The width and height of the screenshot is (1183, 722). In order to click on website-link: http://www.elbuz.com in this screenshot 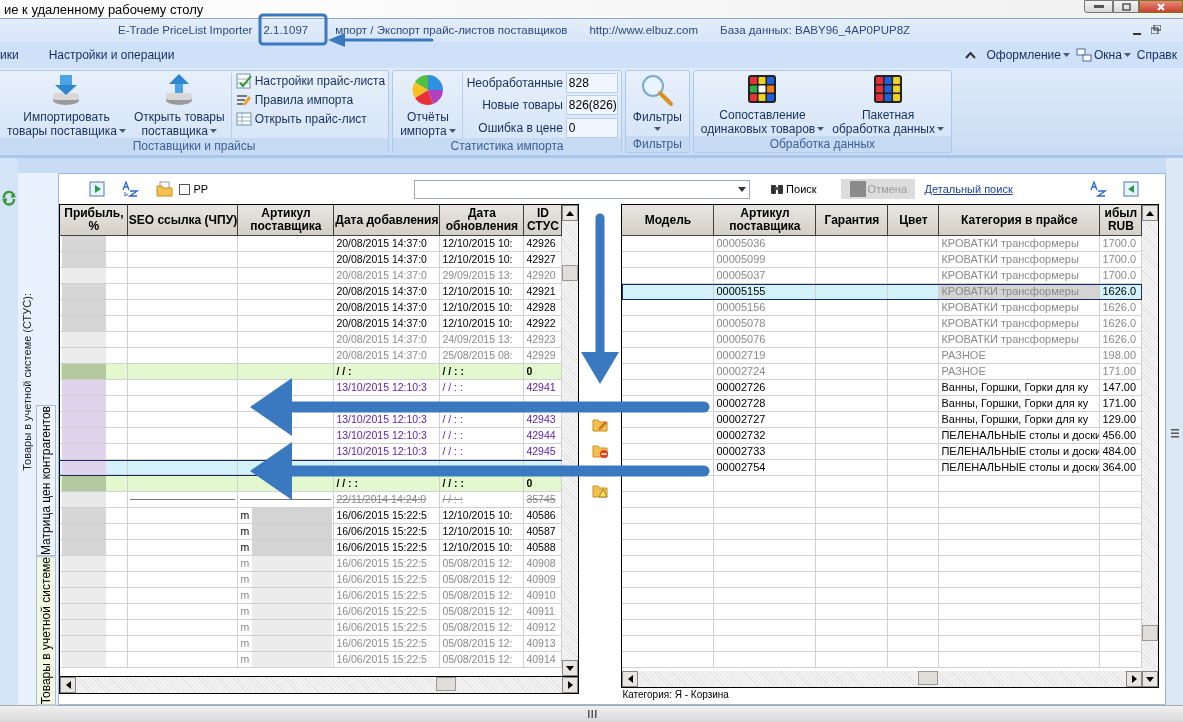, I will do `click(644, 30)`.